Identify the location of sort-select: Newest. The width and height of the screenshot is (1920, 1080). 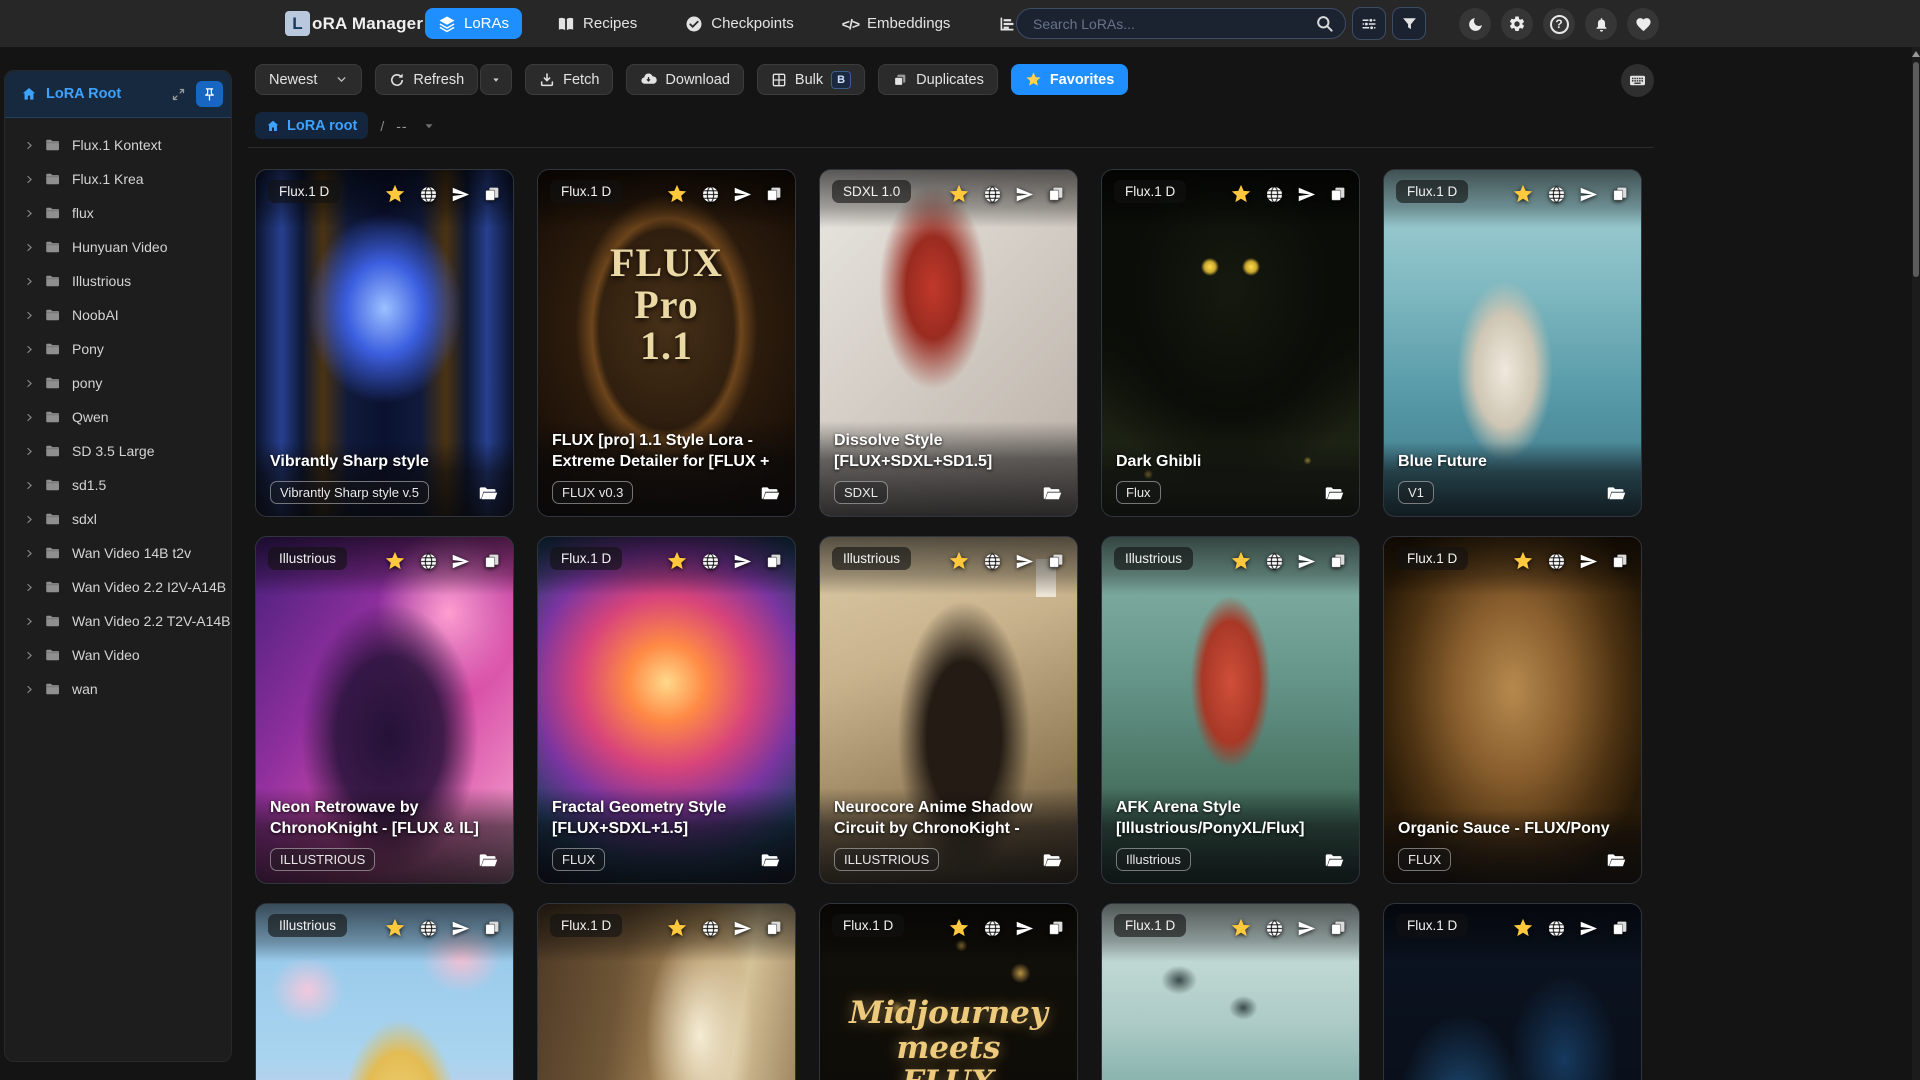
(309, 79).